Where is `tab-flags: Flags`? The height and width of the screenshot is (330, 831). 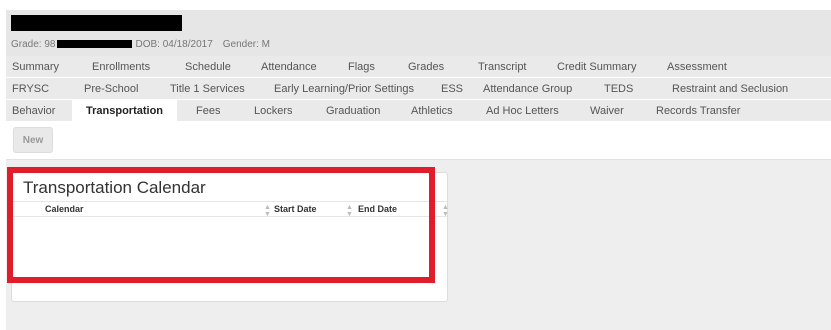 tab-flags: Flags is located at coordinates (361, 67).